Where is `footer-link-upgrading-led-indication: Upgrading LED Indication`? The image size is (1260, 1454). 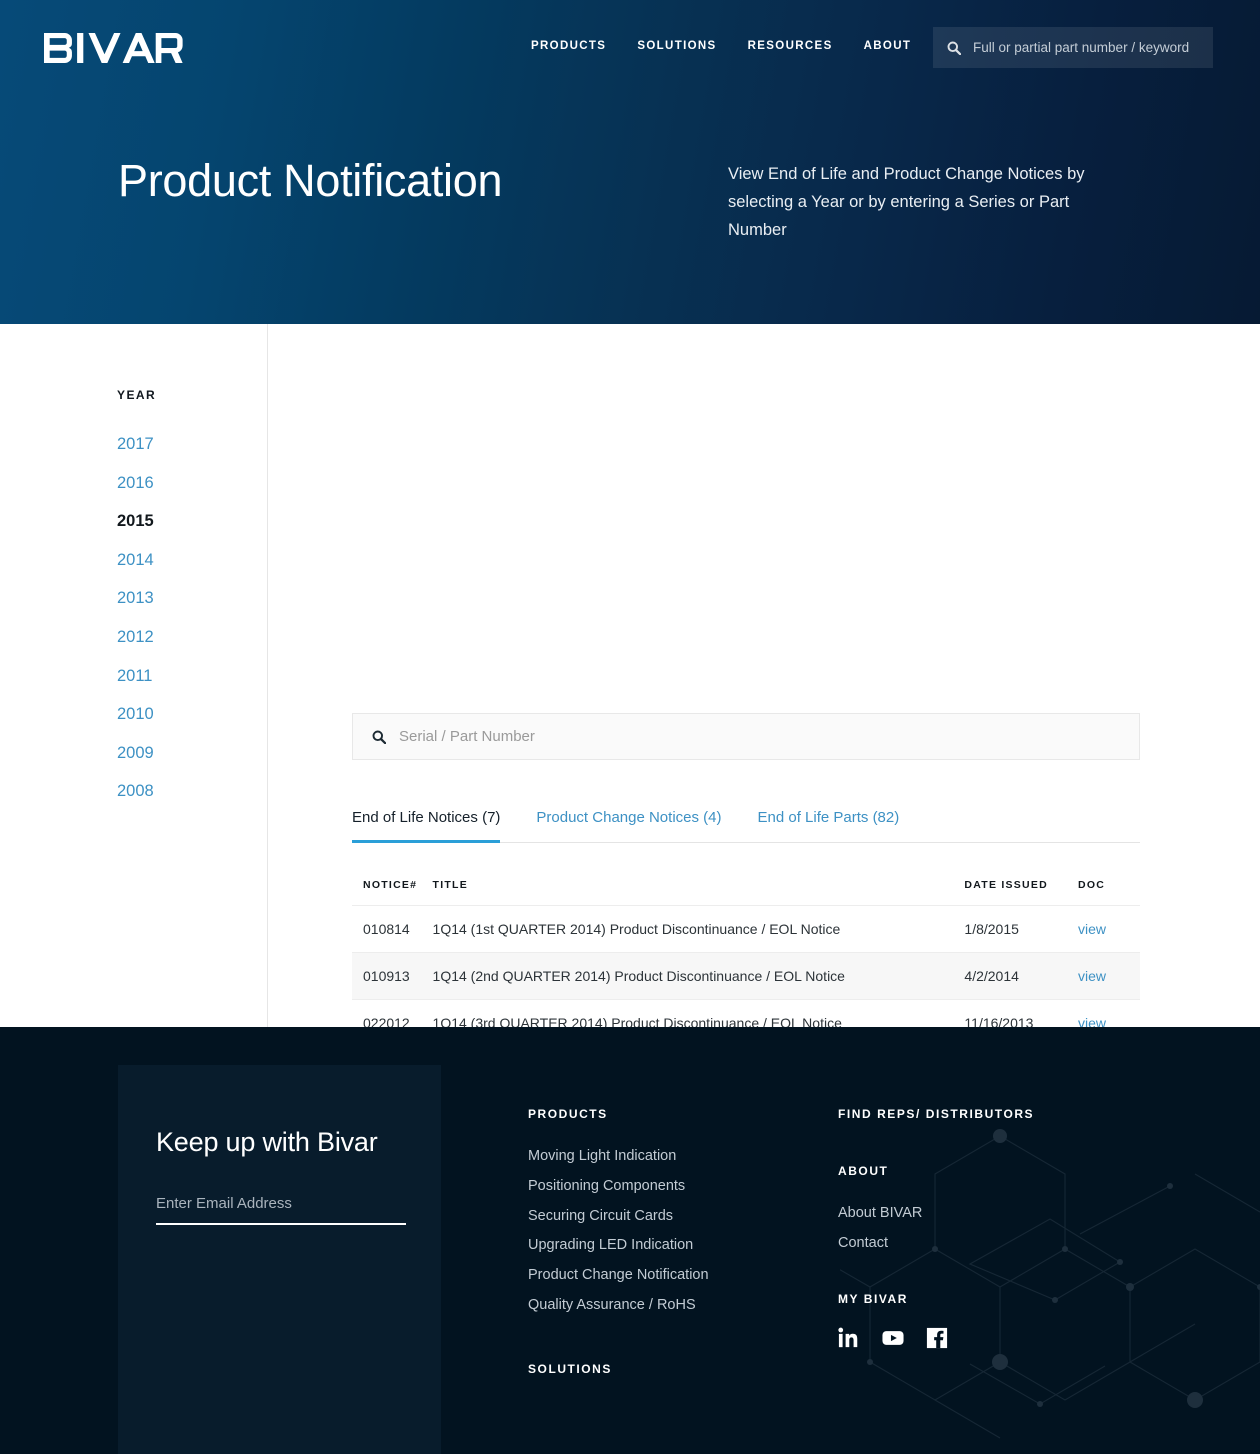 footer-link-upgrading-led-indication: Upgrading LED Indication is located at coordinates (618, 1246).